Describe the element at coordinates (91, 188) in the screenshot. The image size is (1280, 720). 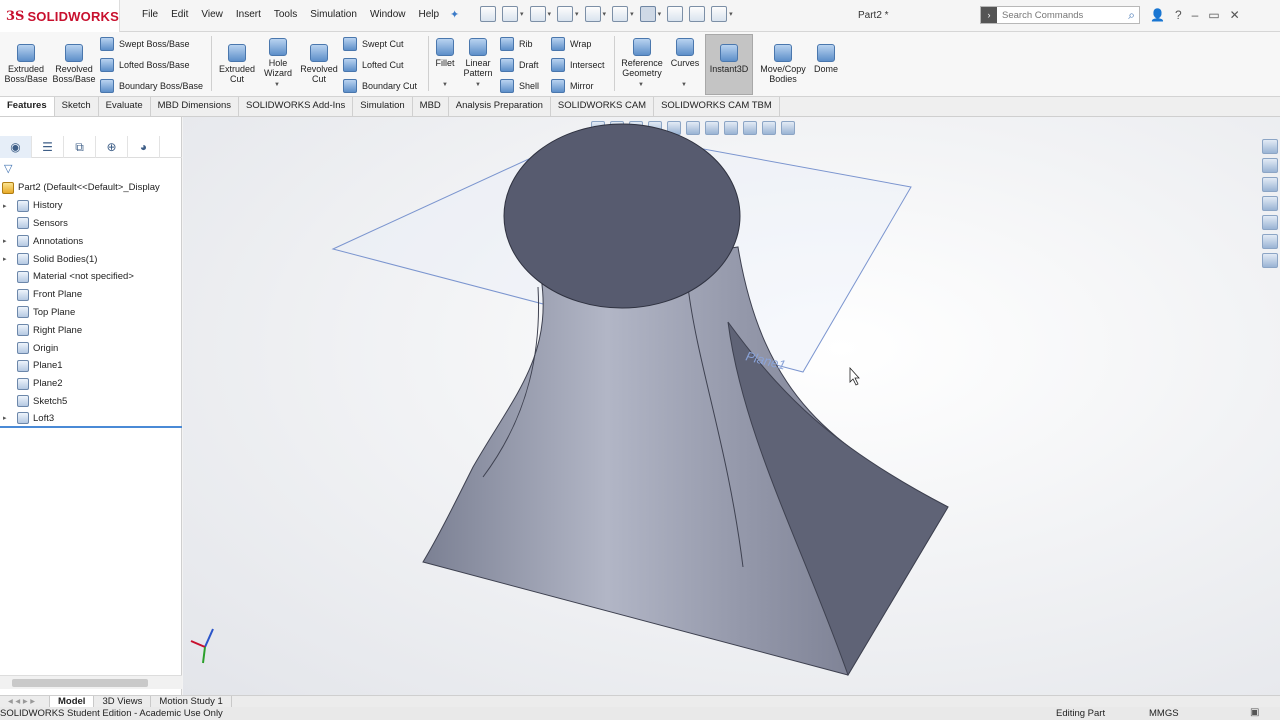
I see `tree-root-part: Part2 (Default<<Default>_Display` at that location.